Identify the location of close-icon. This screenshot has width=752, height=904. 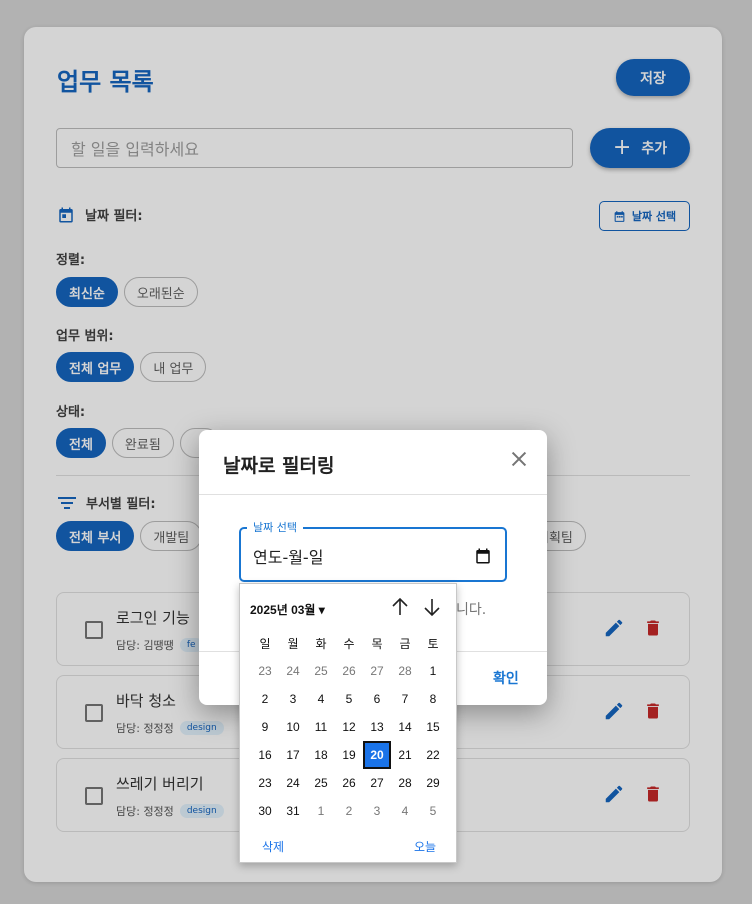
(519, 459).